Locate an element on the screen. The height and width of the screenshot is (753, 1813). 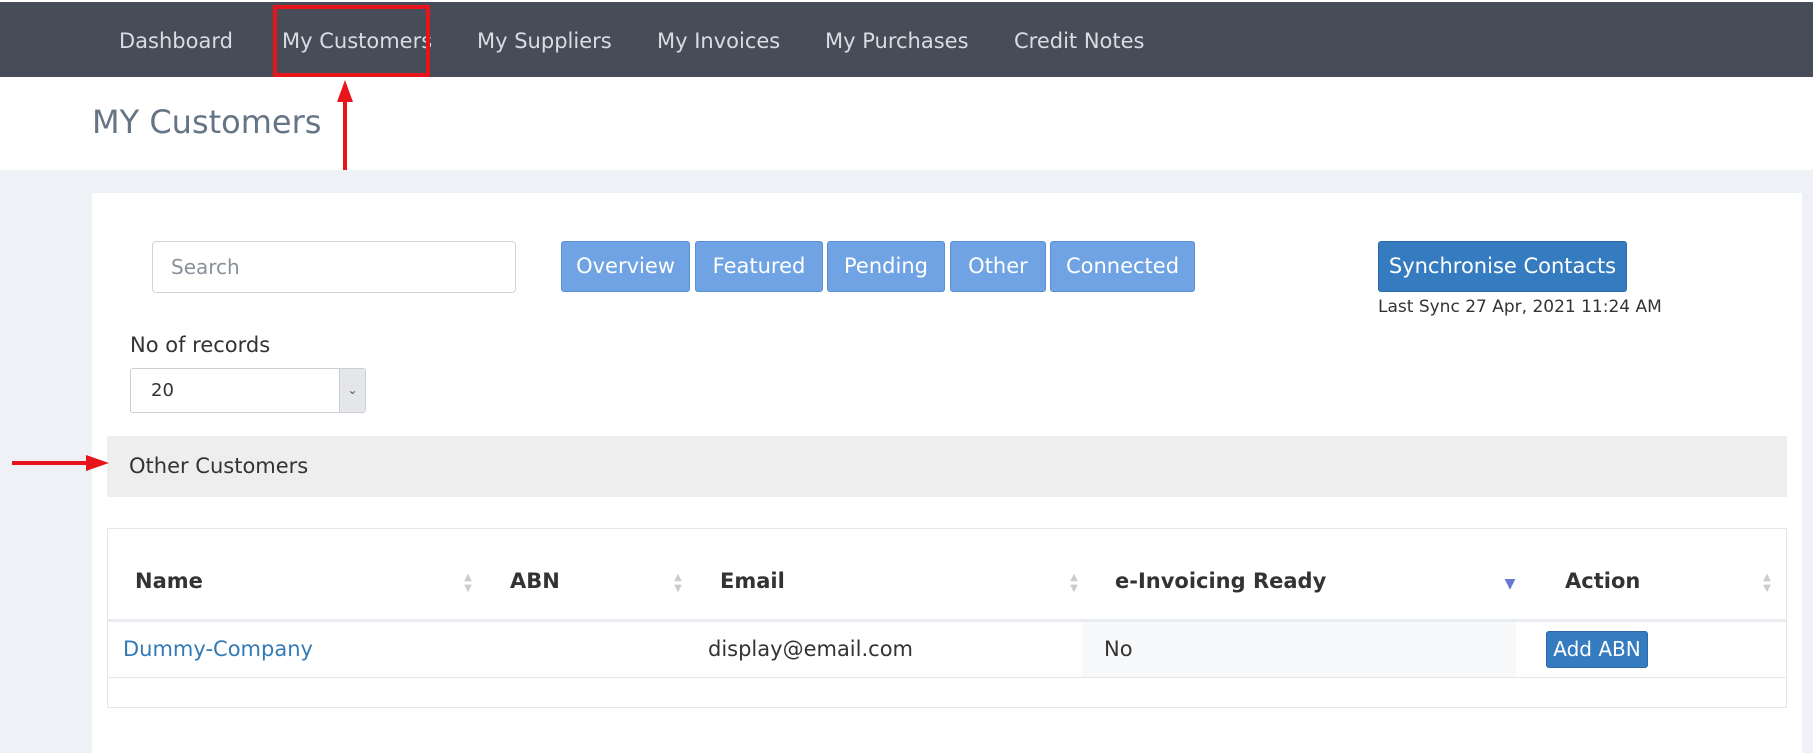
tab-connected: Connected is located at coordinates (1122, 266).